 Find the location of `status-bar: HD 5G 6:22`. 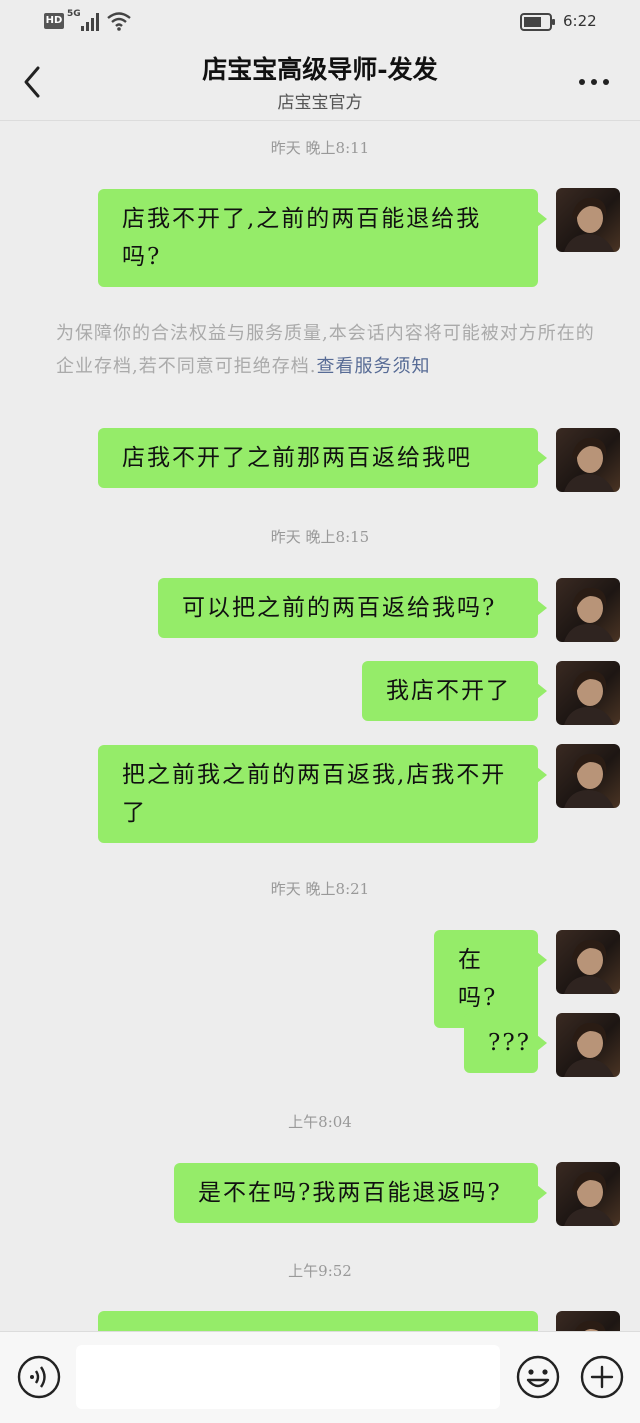

status-bar: HD 5G 6:22 is located at coordinates (320, 22).